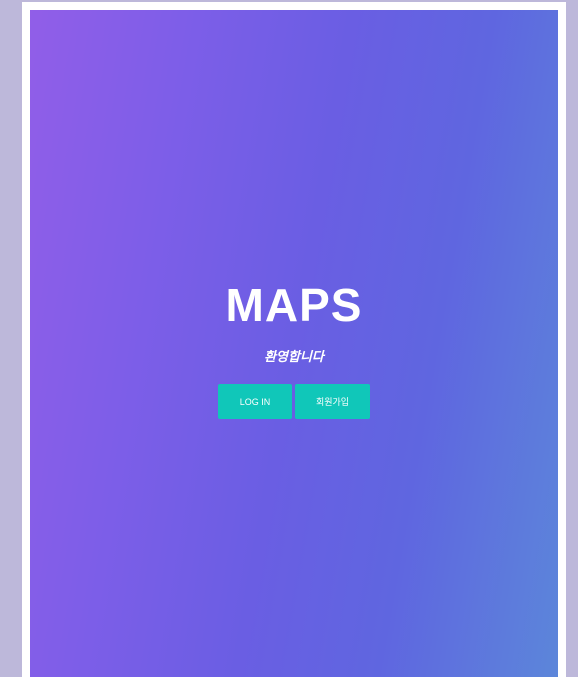  What do you see at coordinates (294, 356) in the screenshot?
I see `welcome-text: 환영합니다` at bounding box center [294, 356].